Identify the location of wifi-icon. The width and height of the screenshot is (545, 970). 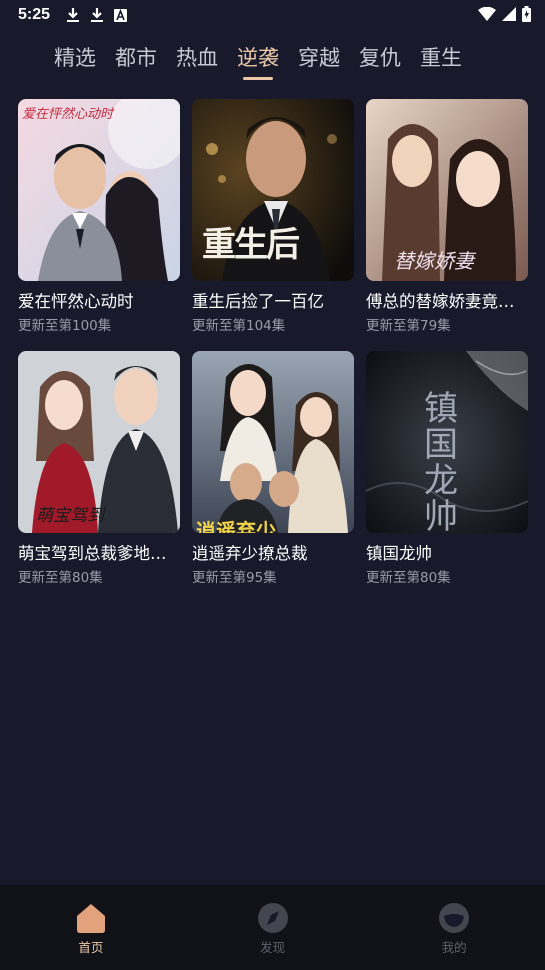
(487, 14).